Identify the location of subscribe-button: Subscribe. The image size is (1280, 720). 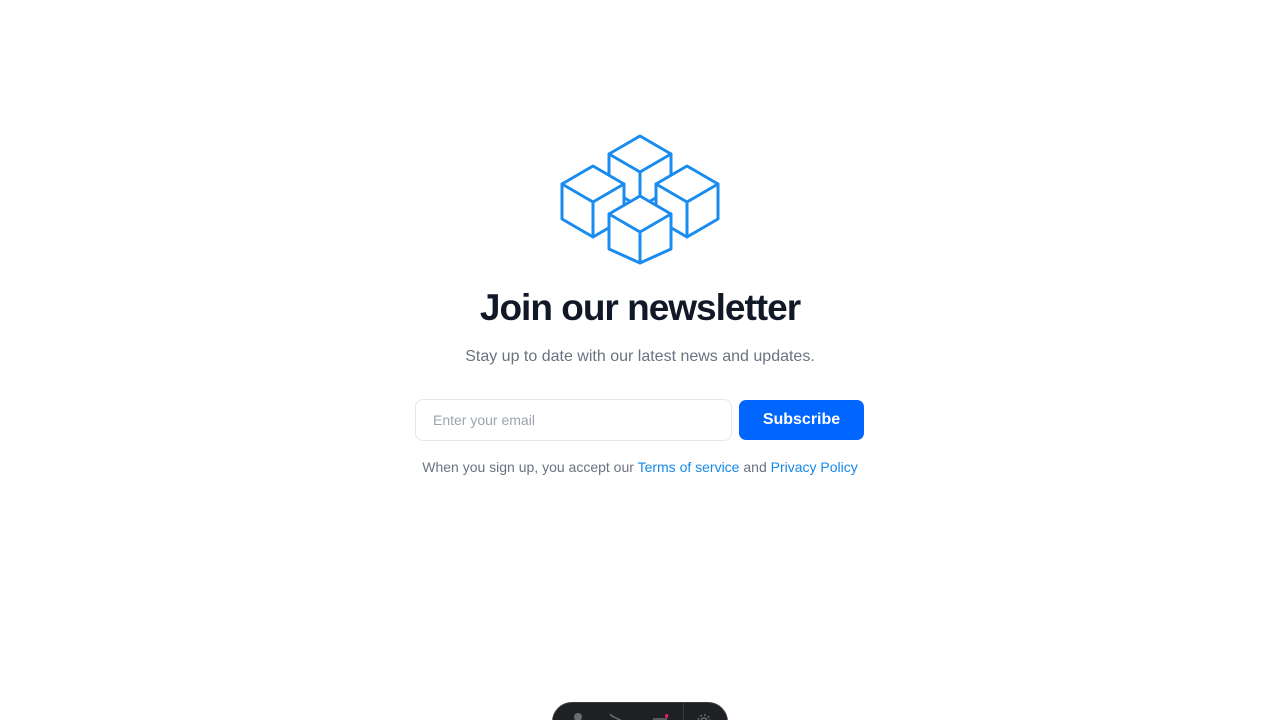
(801, 420).